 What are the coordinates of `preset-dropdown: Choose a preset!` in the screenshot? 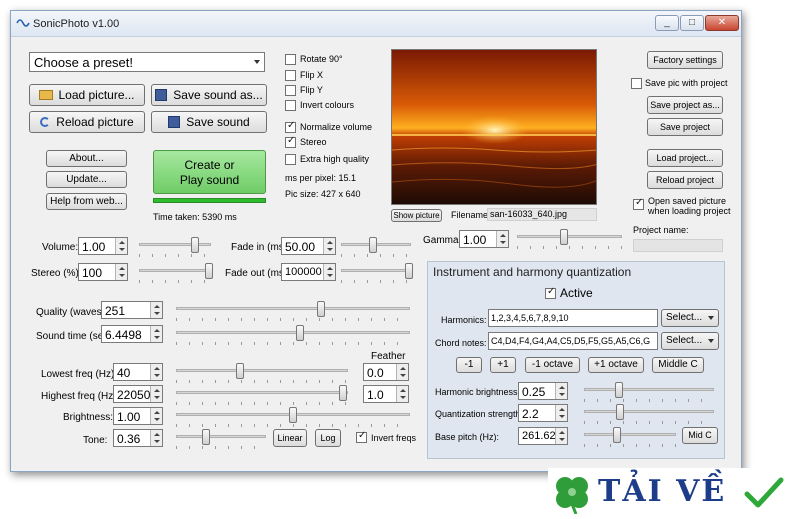 It's located at (147, 62).